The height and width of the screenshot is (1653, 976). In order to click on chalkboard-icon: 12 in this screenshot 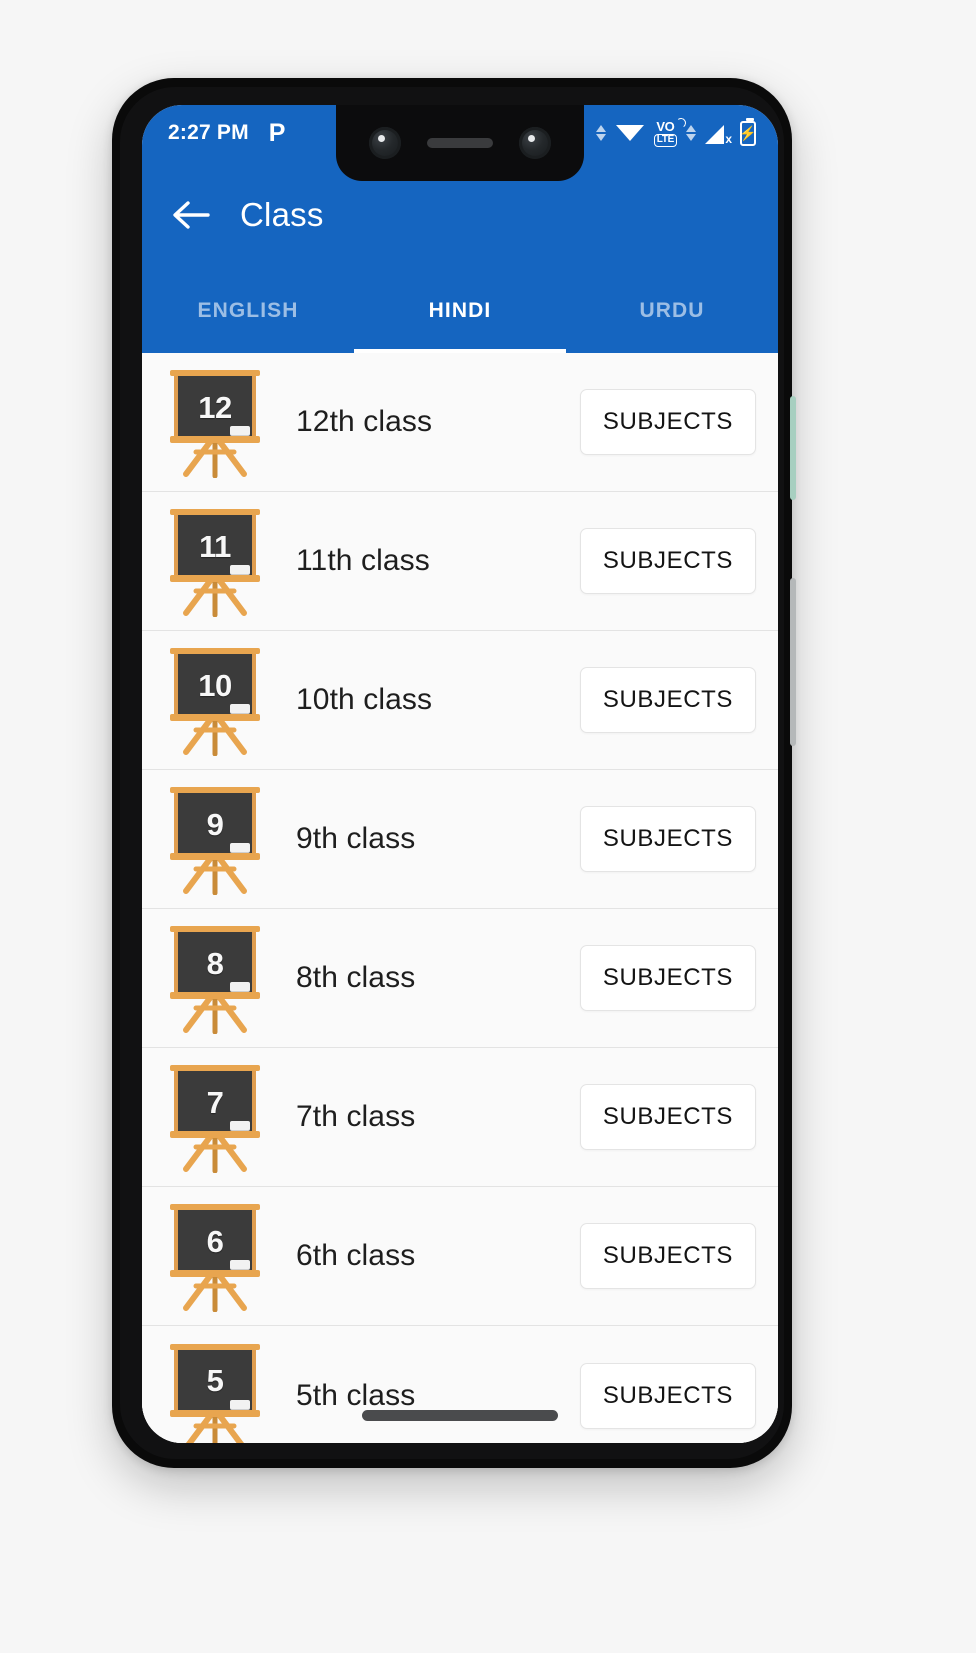, I will do `click(215, 422)`.